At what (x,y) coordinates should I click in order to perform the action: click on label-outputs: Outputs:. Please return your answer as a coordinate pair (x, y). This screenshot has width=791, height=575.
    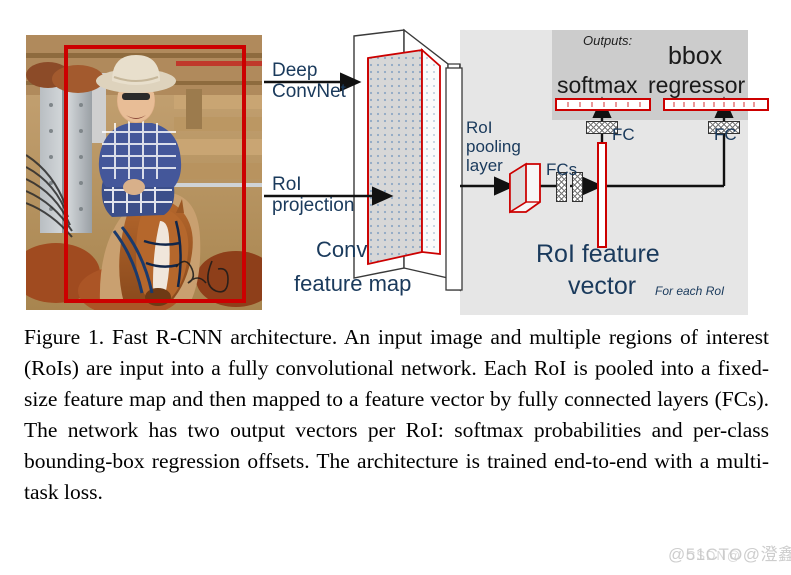
    Looking at the image, I should click on (608, 40).